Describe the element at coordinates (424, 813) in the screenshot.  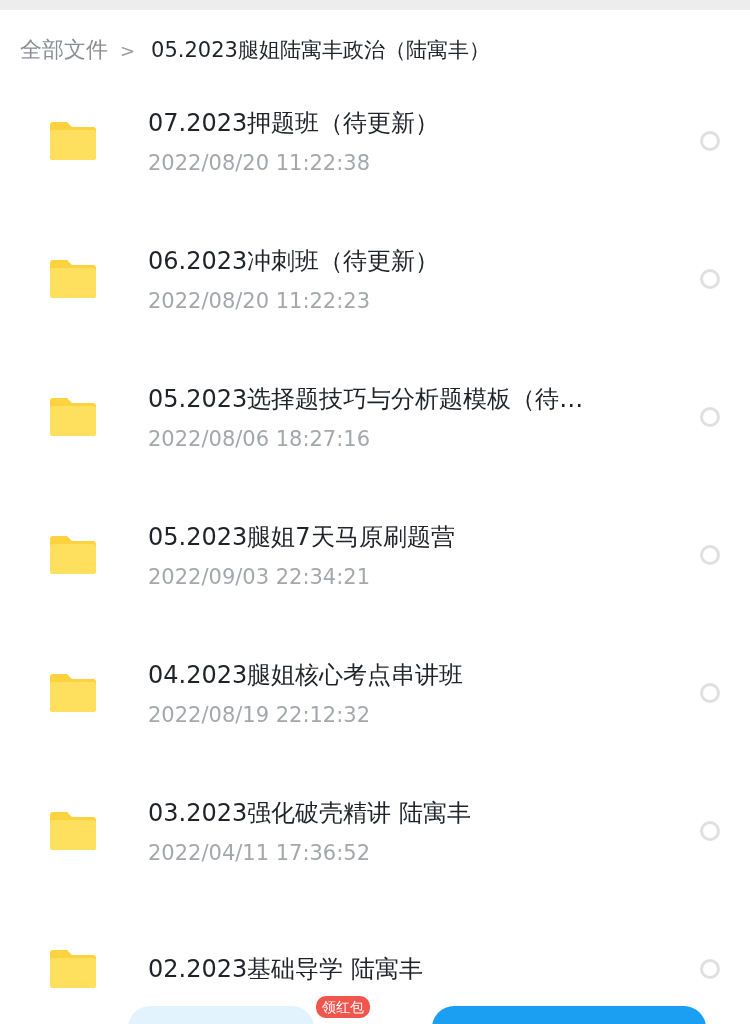
I see `folder-name: 03.2023强化破壳精讲 陆寓丰` at that location.